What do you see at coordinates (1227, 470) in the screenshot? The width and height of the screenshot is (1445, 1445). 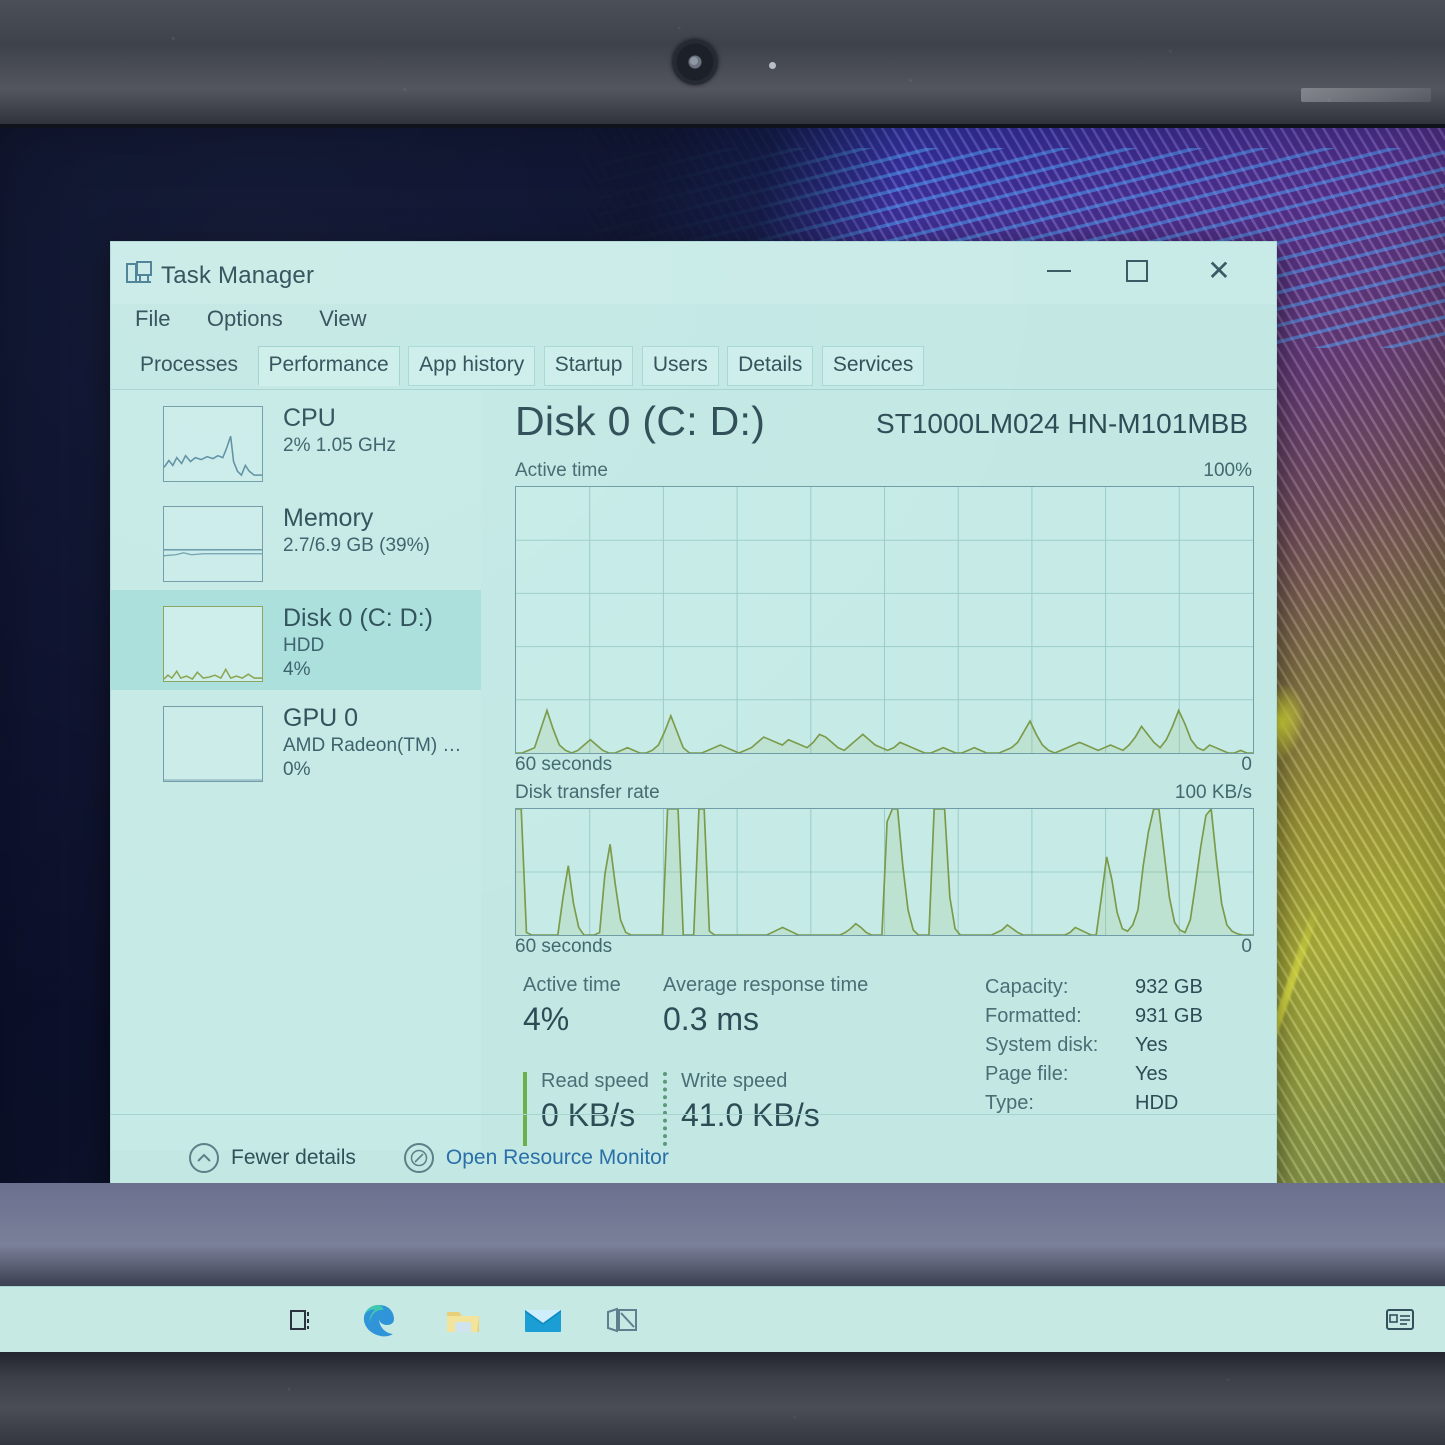 I see `active-time-max: 100%` at bounding box center [1227, 470].